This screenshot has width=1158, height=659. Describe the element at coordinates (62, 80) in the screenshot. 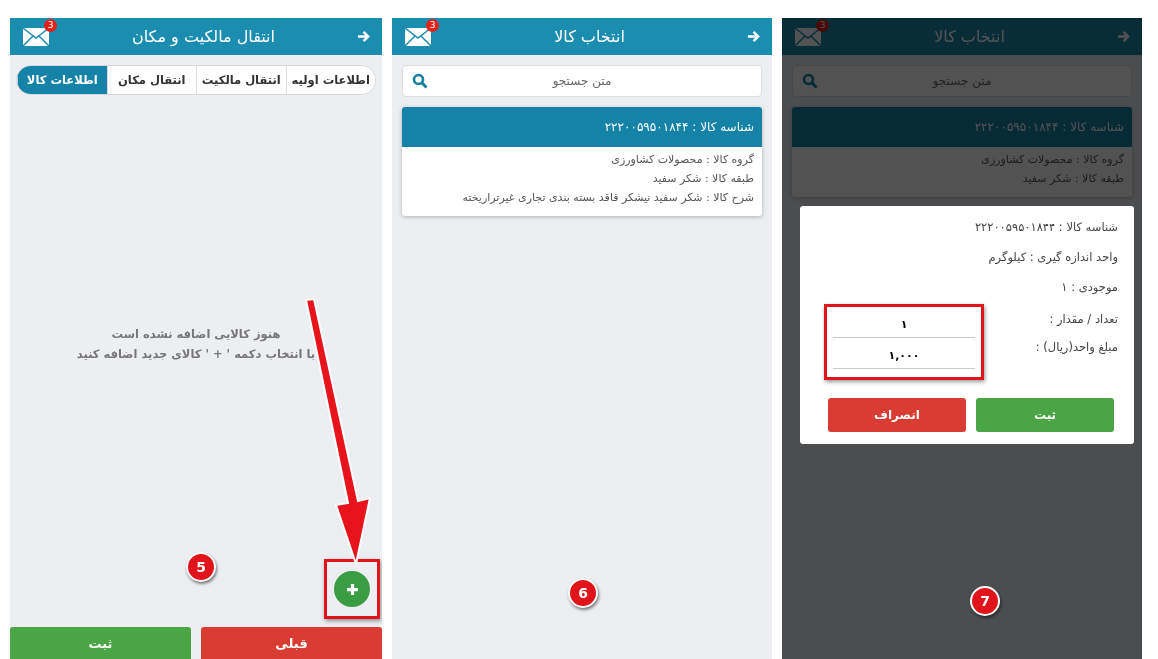

I see `tab: اطلاعات کالا` at that location.